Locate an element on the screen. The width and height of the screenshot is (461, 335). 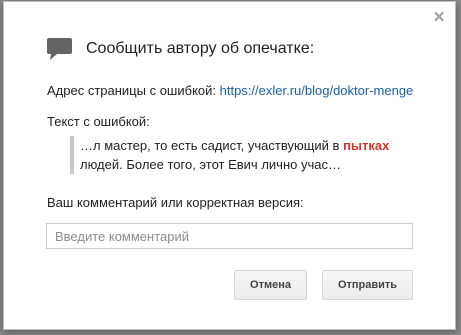
page-url-link: https://exler.ru/blog/doktor-menge is located at coordinates (317, 90).